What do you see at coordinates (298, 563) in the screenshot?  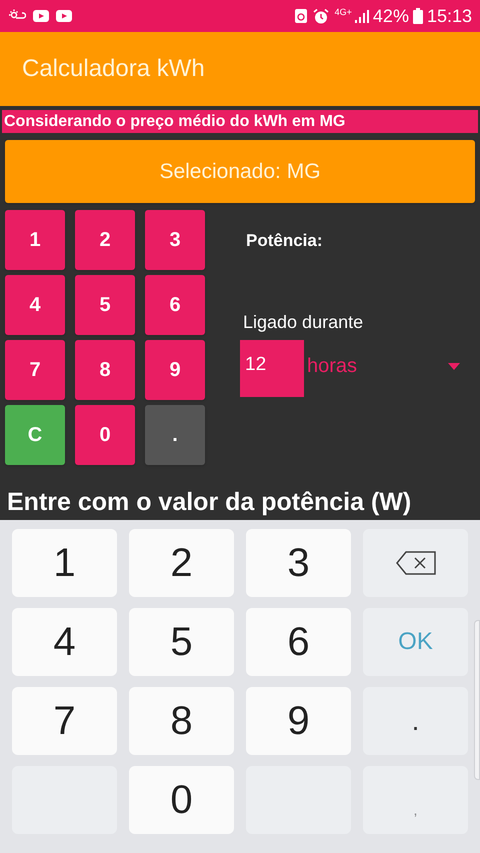 I see `keyboard-key: 3` at bounding box center [298, 563].